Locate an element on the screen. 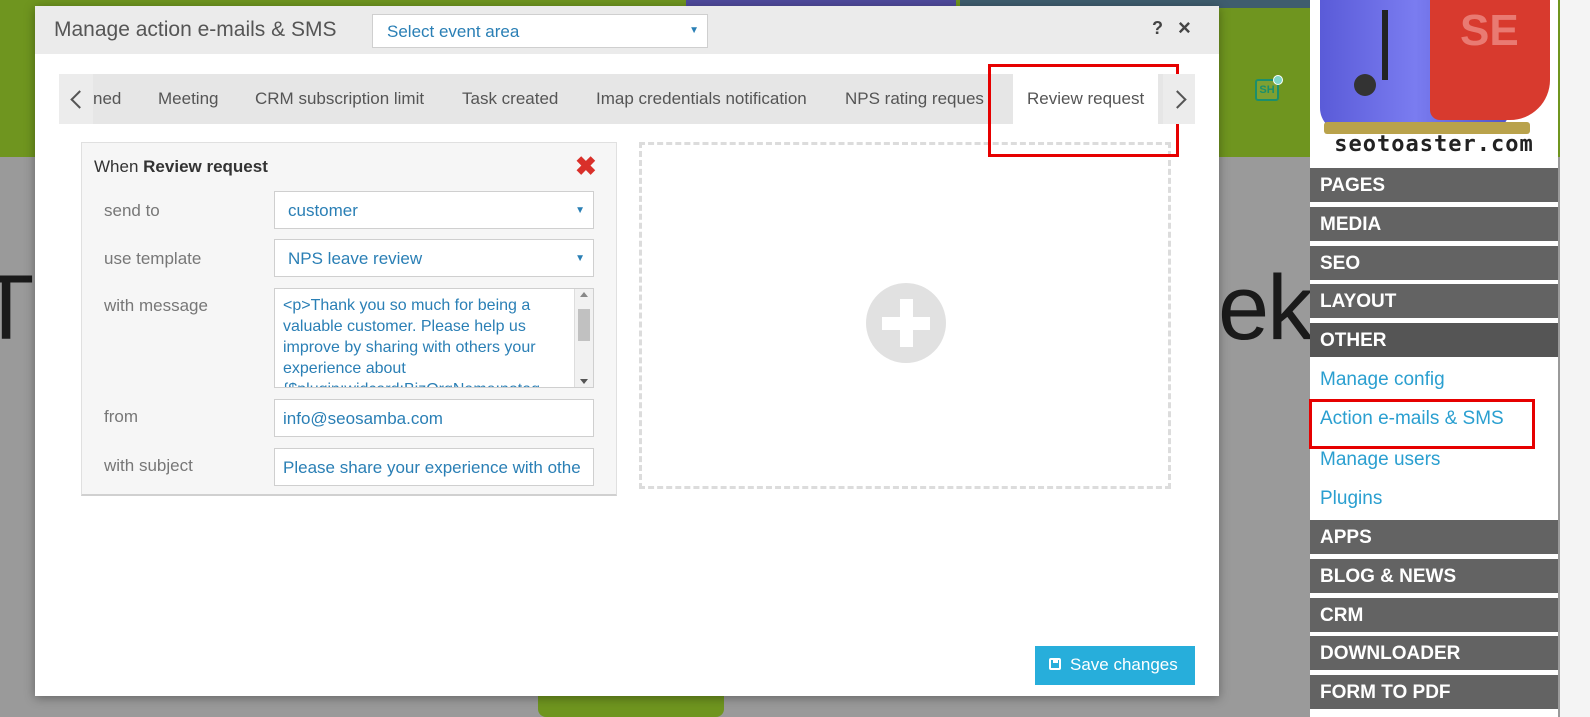 The width and height of the screenshot is (1590, 717). with-subject-label: with subject is located at coordinates (148, 465).